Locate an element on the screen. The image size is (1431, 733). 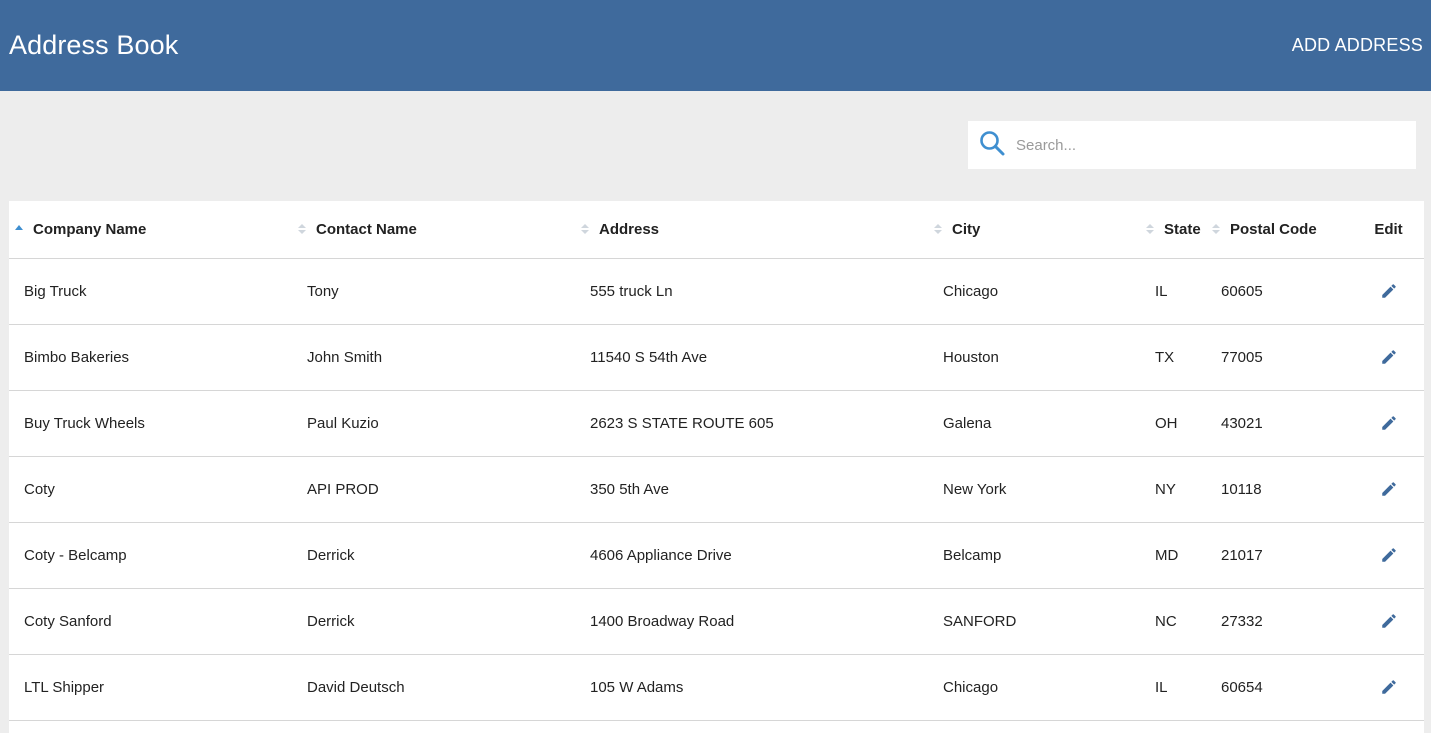
postal-code-cell: 10118 is located at coordinates (1282, 489).